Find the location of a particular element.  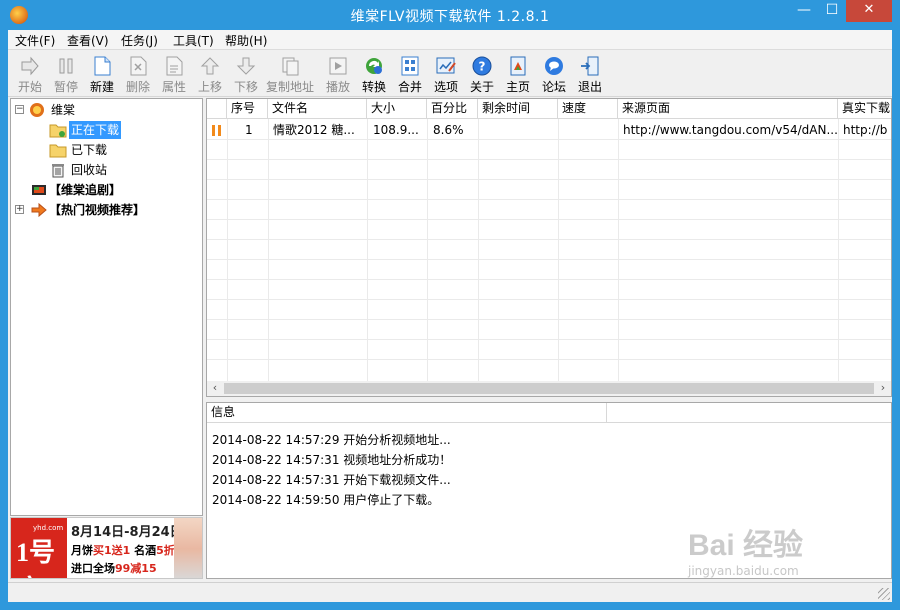

tree-item-label: 正在下载 is located at coordinates (95, 130).